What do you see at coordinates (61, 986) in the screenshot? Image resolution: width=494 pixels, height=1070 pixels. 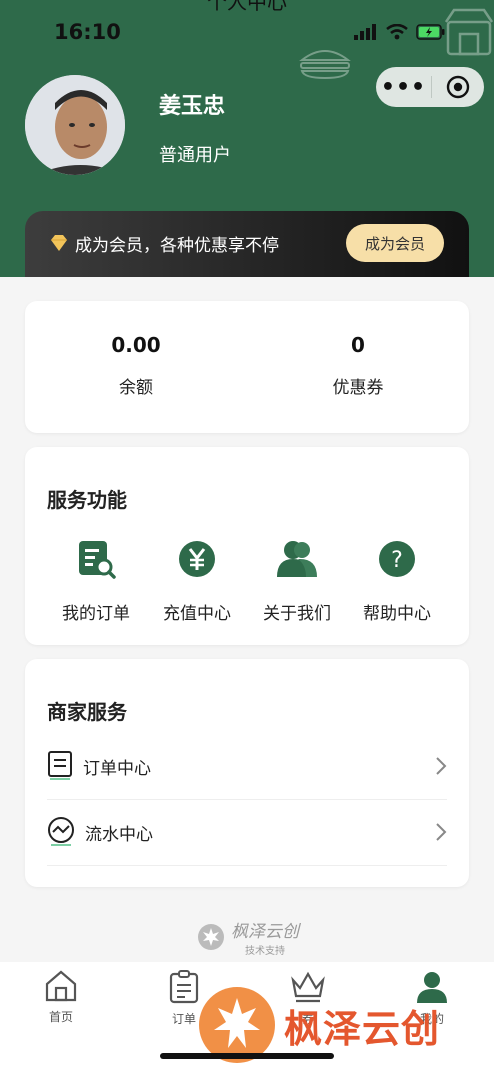 I see `home-icon` at bounding box center [61, 986].